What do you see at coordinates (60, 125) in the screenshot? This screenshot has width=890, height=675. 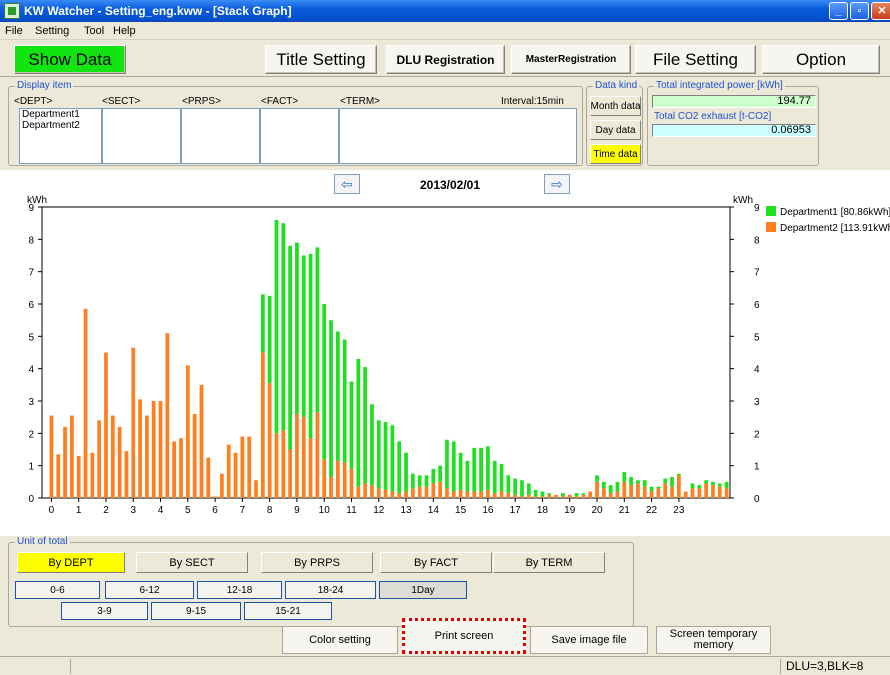 I see `list-item: Department2` at bounding box center [60, 125].